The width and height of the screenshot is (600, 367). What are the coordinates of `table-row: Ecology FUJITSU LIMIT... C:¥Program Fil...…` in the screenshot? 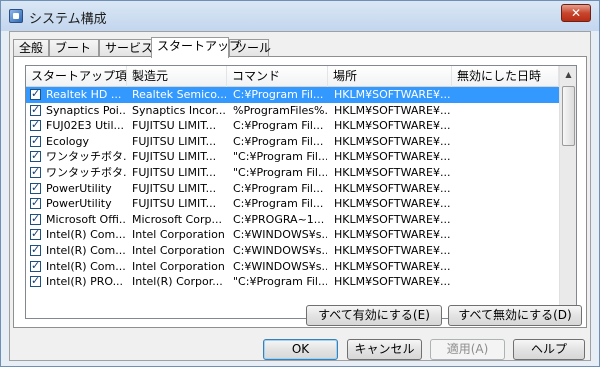 It's located at (292, 142).